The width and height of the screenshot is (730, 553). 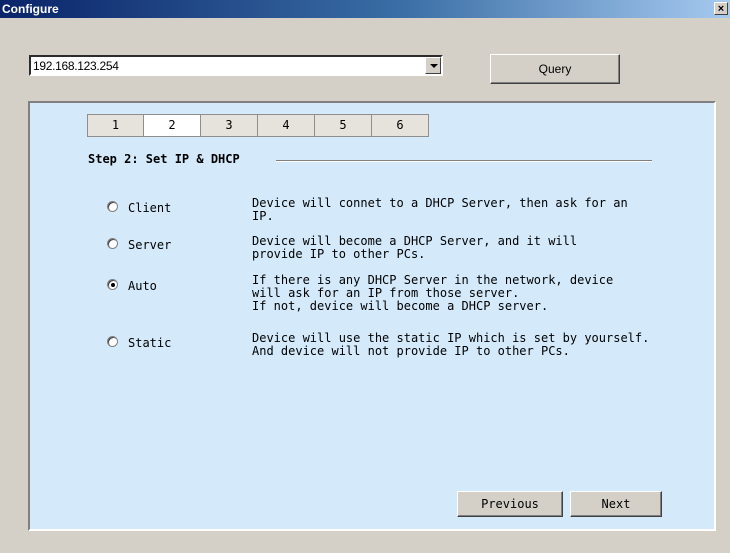 What do you see at coordinates (616, 504) in the screenshot?
I see `next-button: Next` at bounding box center [616, 504].